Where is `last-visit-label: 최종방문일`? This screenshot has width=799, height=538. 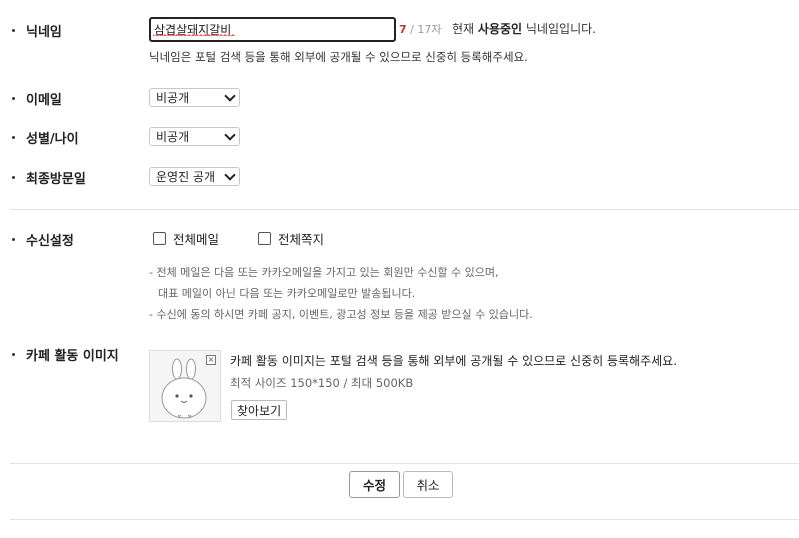 last-visit-label: 최종방문일 is located at coordinates (49, 177).